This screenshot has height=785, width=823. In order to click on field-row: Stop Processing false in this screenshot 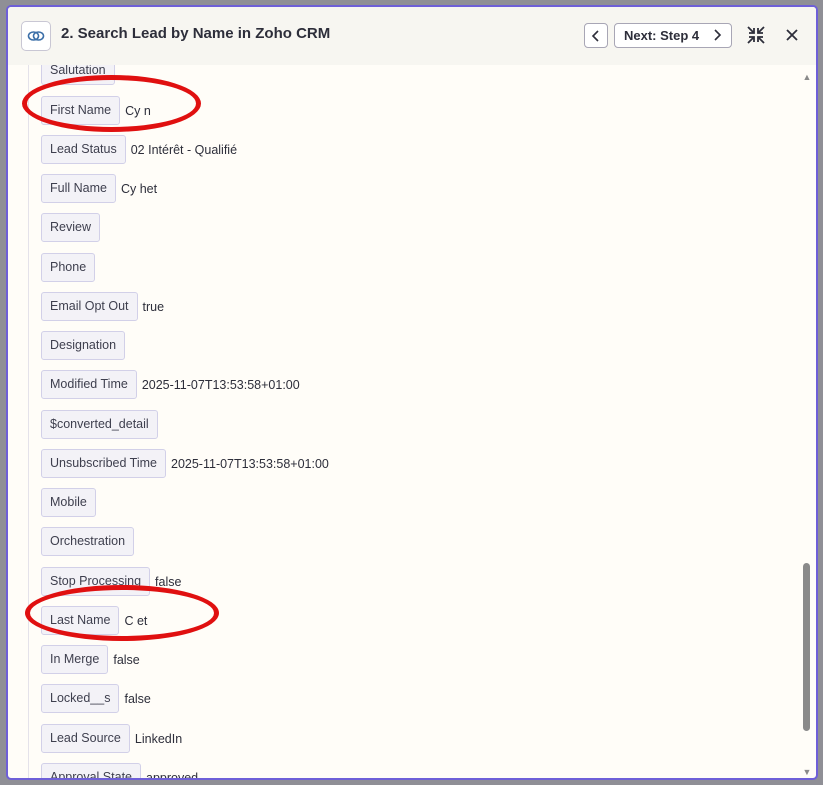, I will do `click(111, 581)`.